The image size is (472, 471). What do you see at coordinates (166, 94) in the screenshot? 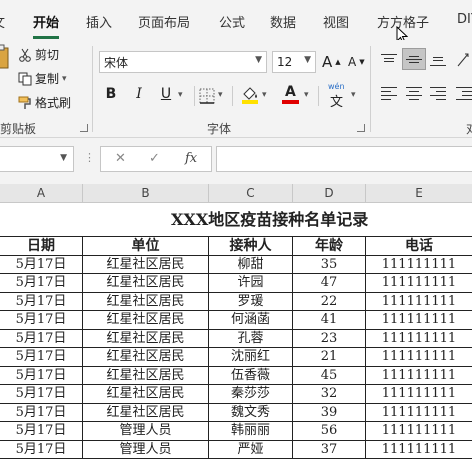
I see `underline-button: U` at bounding box center [166, 94].